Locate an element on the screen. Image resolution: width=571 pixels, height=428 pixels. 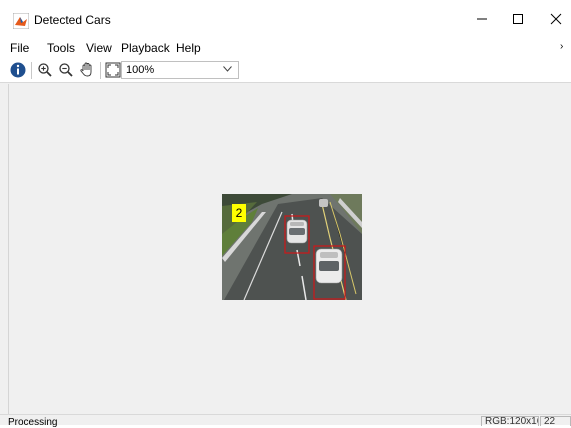
zoom-out-icon is located at coordinates (66, 70).